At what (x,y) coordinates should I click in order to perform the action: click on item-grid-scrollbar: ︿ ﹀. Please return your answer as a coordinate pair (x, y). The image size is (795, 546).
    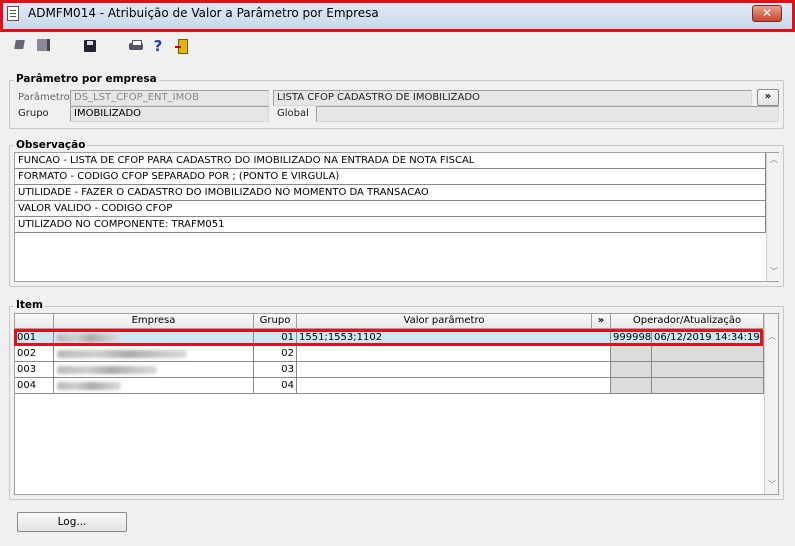
    Looking at the image, I should click on (771, 404).